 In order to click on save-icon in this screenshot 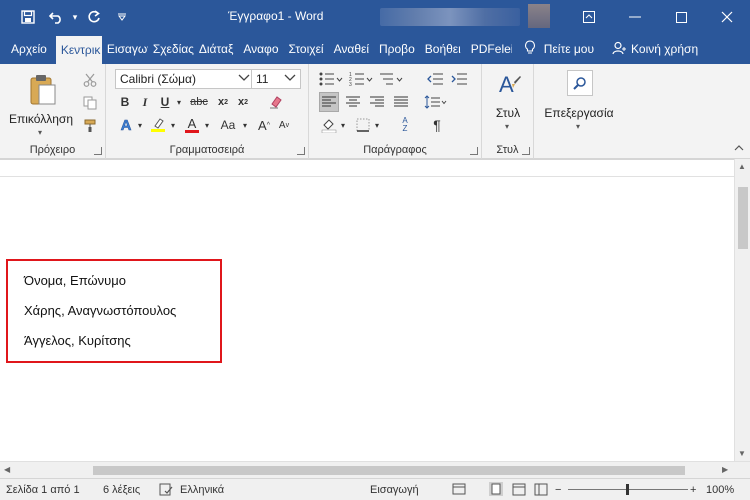, I will do `click(28, 17)`.